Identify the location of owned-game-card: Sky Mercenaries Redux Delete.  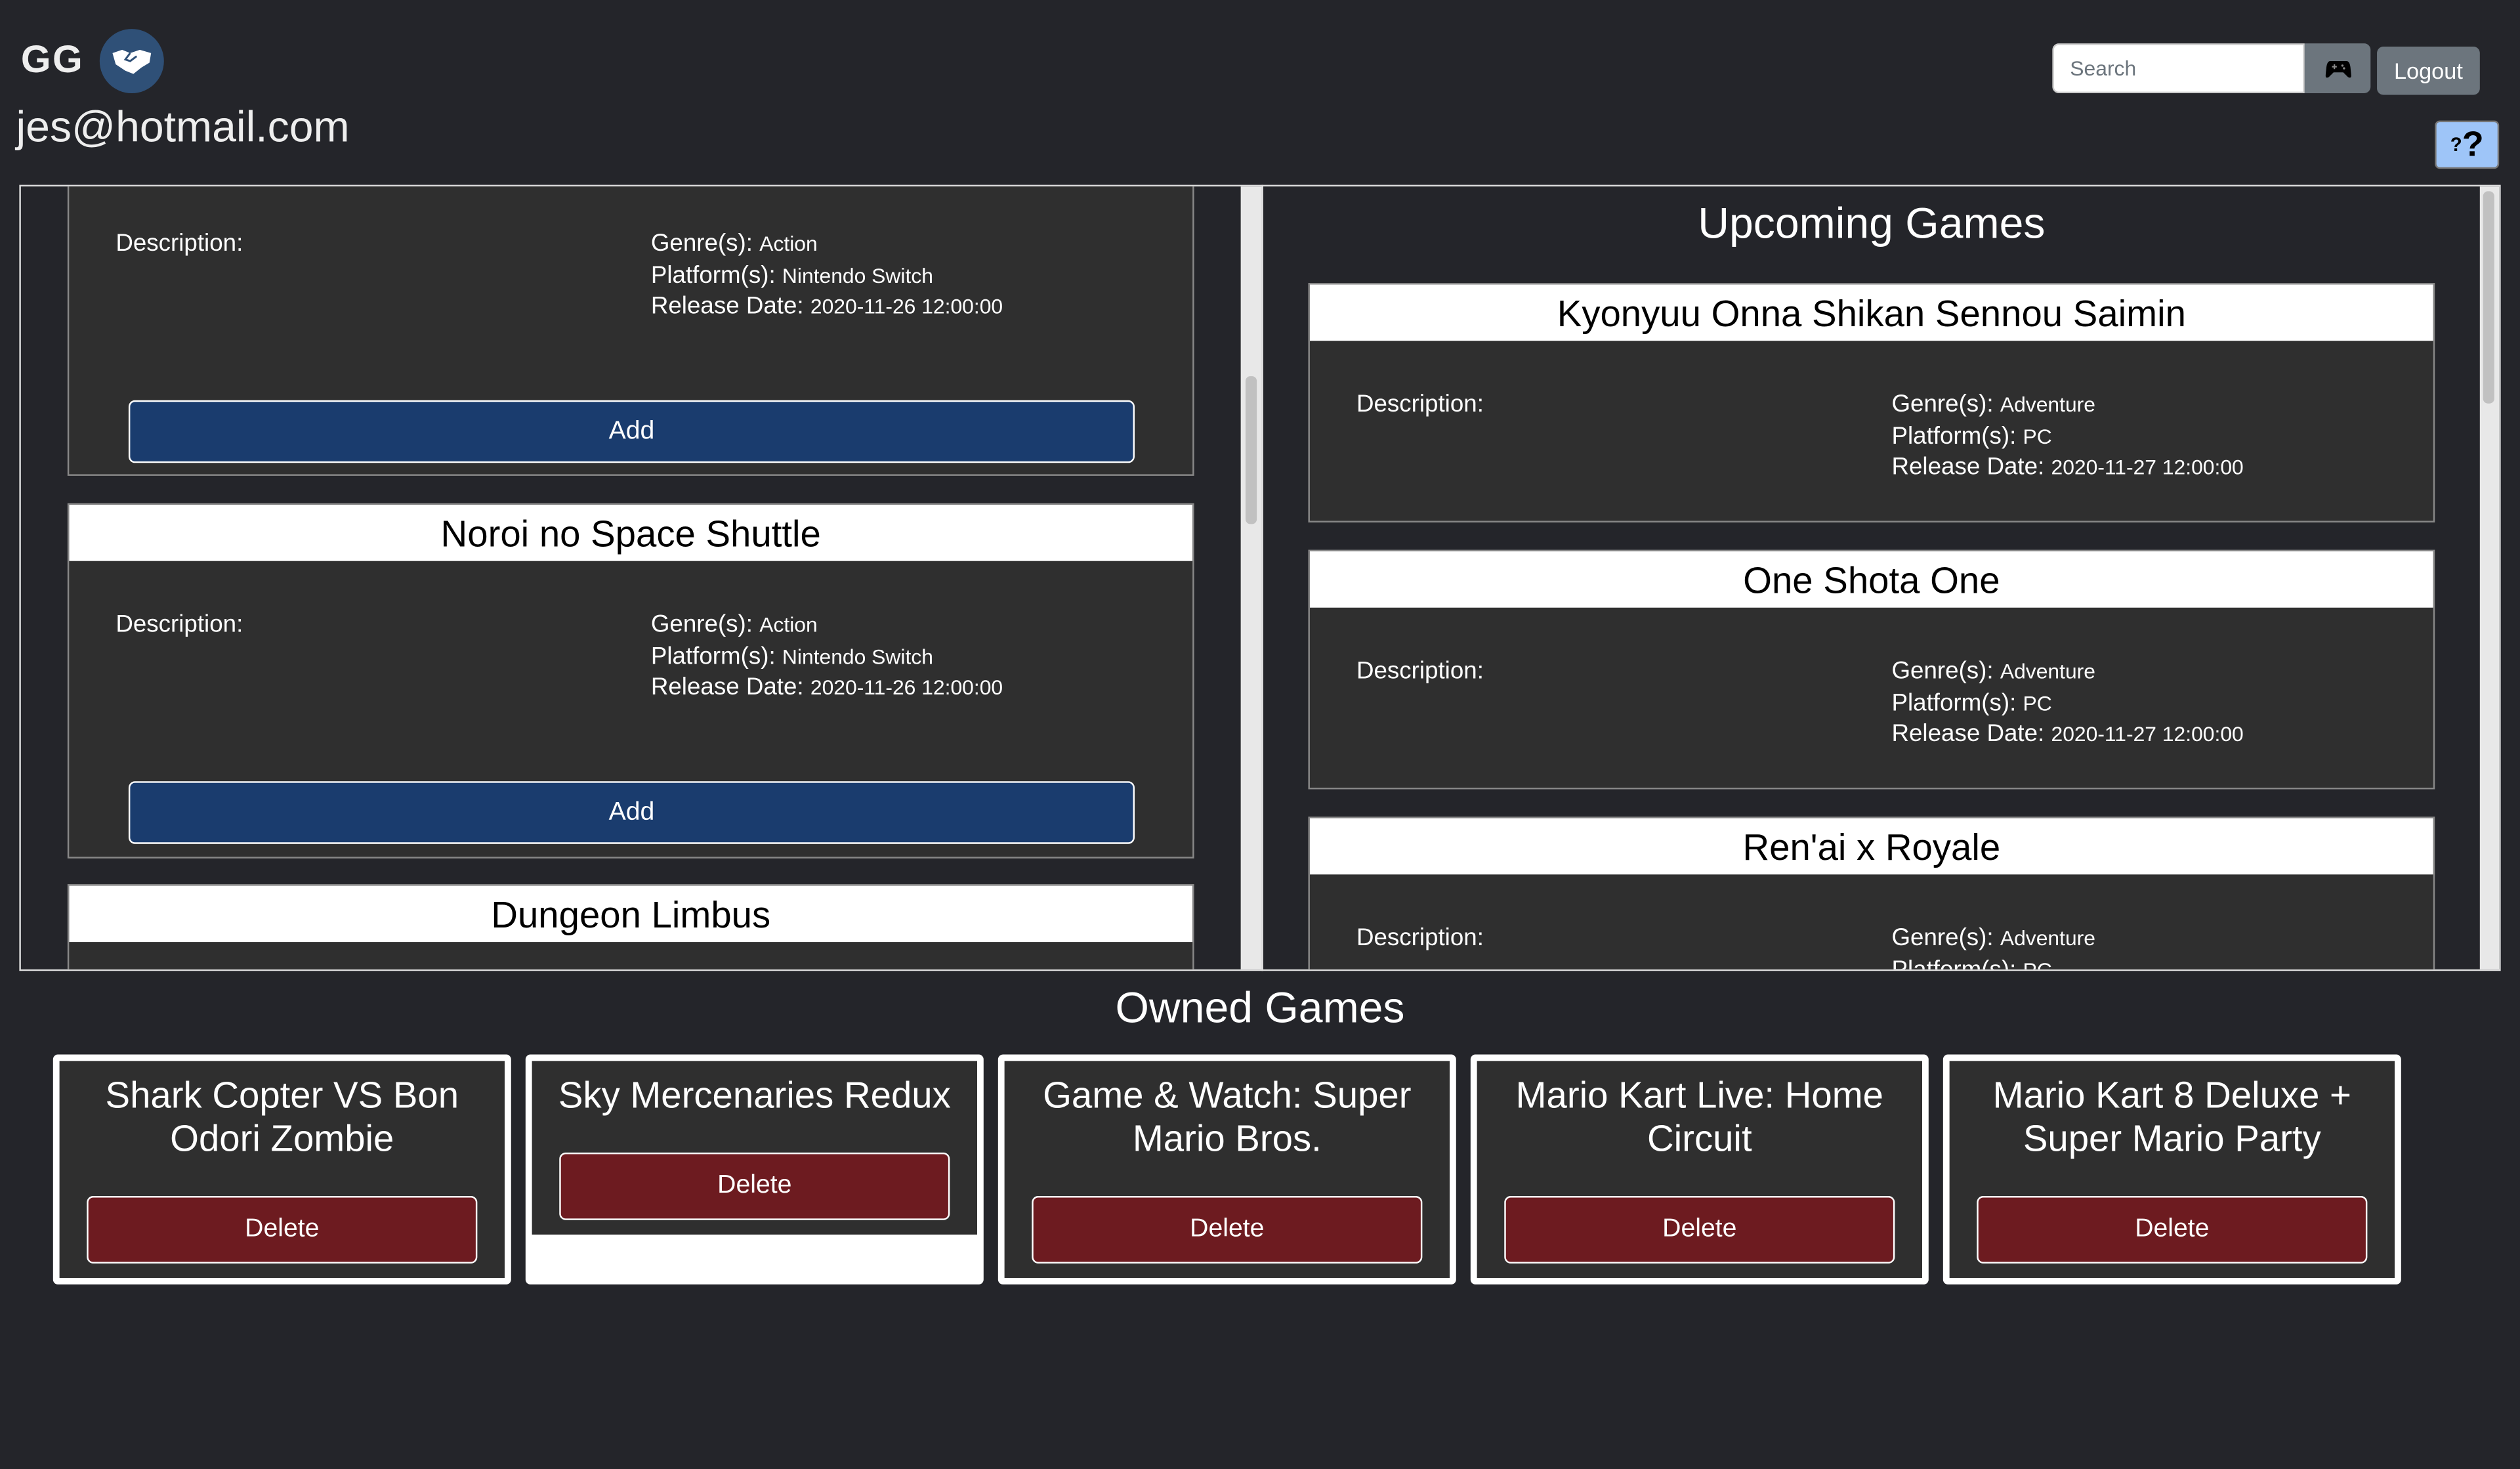
(754, 1169).